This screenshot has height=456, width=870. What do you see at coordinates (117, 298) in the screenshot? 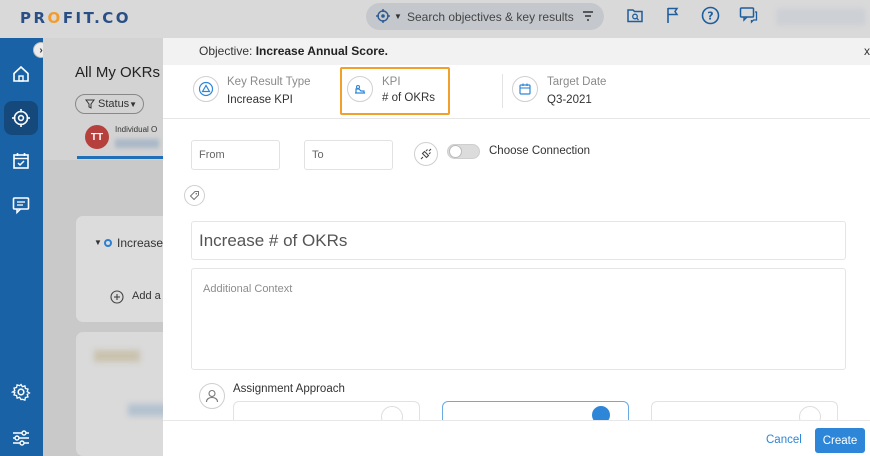
I see `plus-circle-icon` at bounding box center [117, 298].